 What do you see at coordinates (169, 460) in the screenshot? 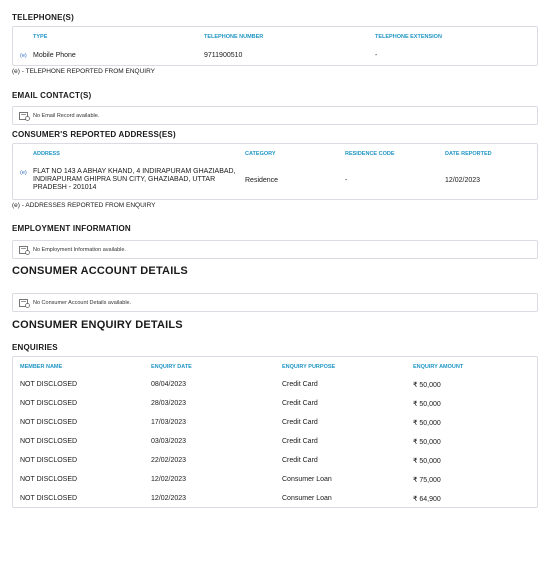
I see `enquiry-date: 22/02/2023` at bounding box center [169, 460].